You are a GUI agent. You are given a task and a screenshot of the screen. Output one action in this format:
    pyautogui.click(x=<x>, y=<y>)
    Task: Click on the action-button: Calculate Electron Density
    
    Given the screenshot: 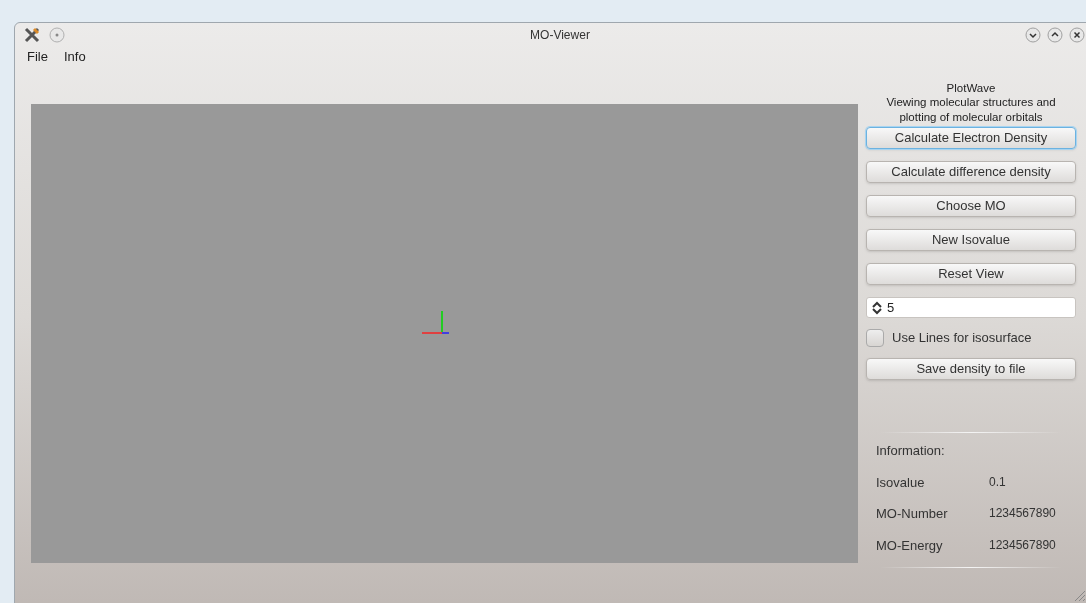 What is the action you would take?
    pyautogui.click(x=971, y=138)
    